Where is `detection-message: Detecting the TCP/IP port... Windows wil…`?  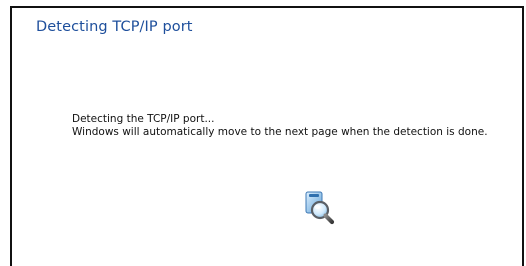
detection-message: Detecting the TCP/IP port... Windows wil… is located at coordinates (280, 126).